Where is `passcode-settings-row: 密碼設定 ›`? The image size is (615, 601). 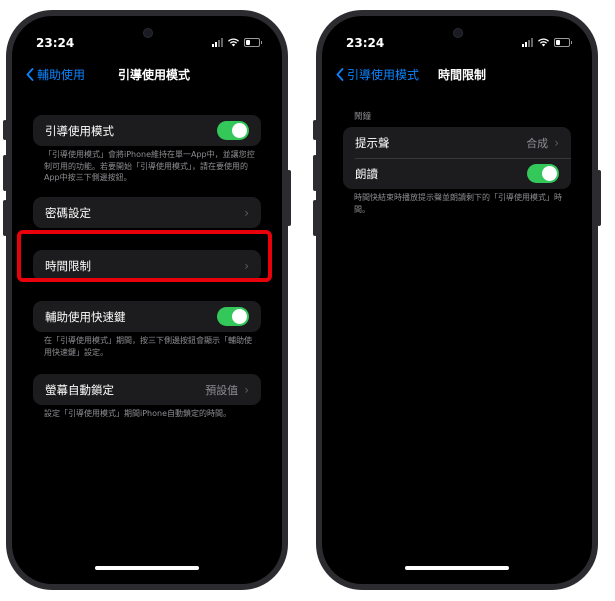
passcode-settings-row: 密碼設定 › is located at coordinates (147, 212).